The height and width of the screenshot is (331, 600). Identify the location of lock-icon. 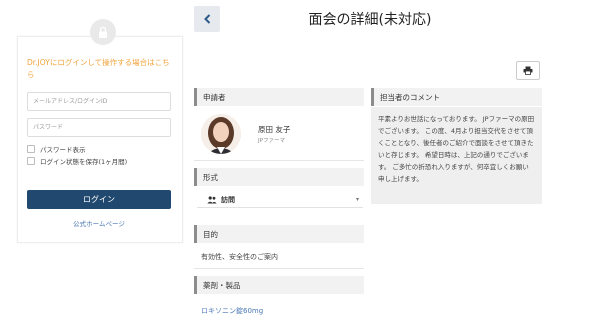
(103, 32).